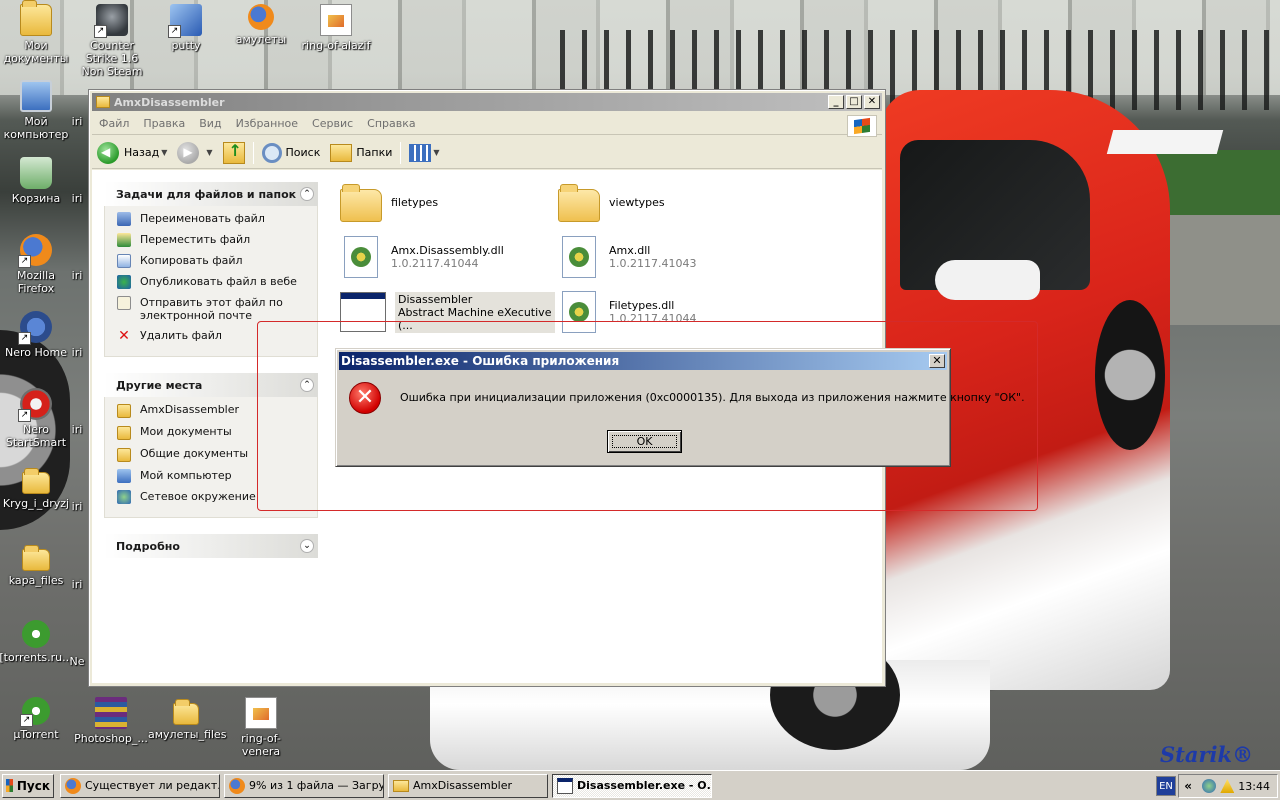 This screenshot has width=1280, height=800. Describe the element at coordinates (332, 123) in the screenshot. I see `menu-tools: Сервис` at that location.